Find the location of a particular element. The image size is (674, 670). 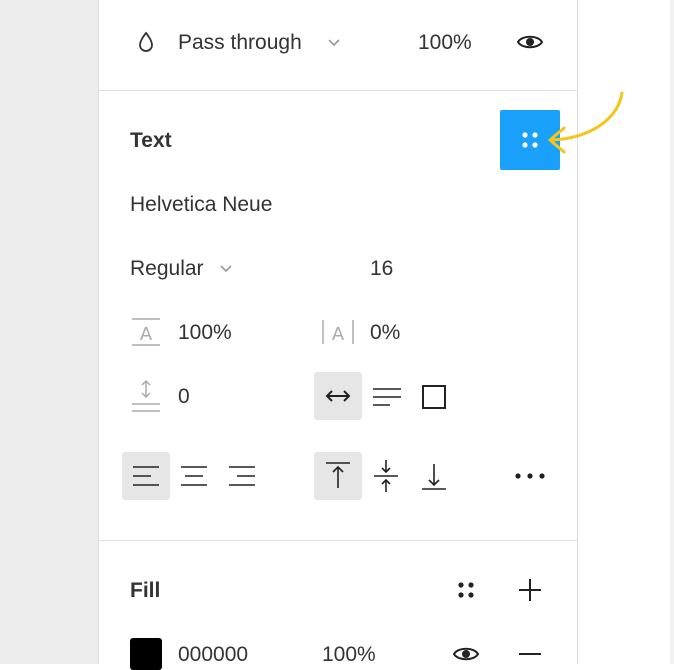

fixed-size-icon is located at coordinates (434, 397).